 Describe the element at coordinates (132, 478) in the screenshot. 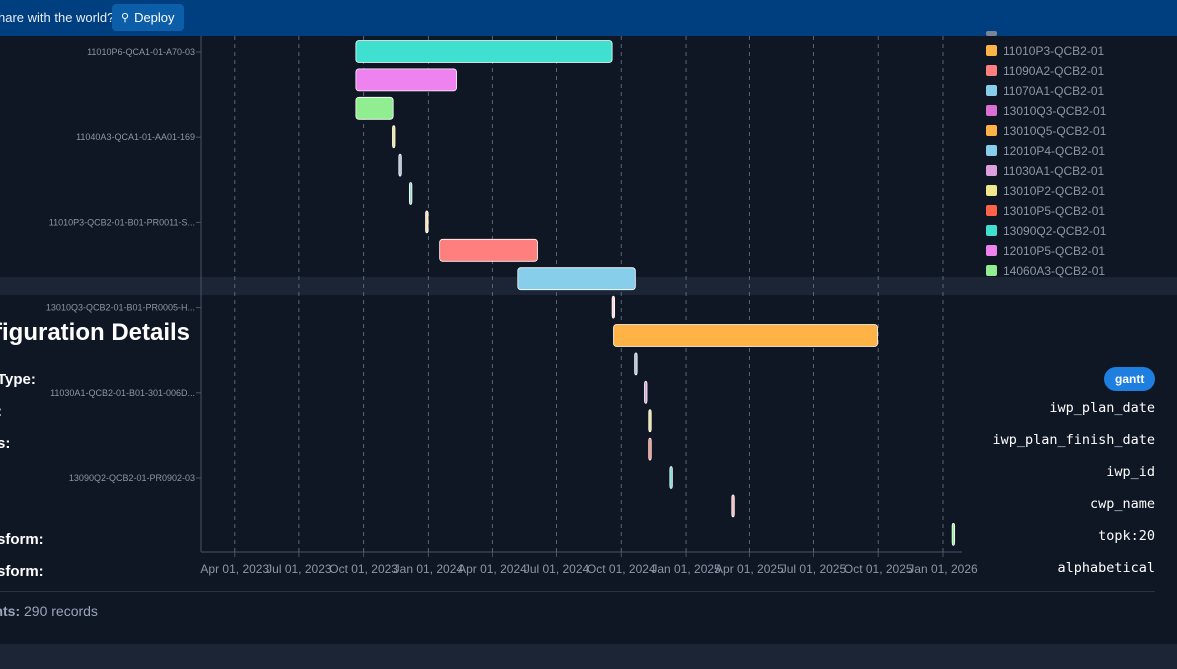

I see `y-tick-label: 13090Q2-QCB2-01-PR0902-03` at that location.